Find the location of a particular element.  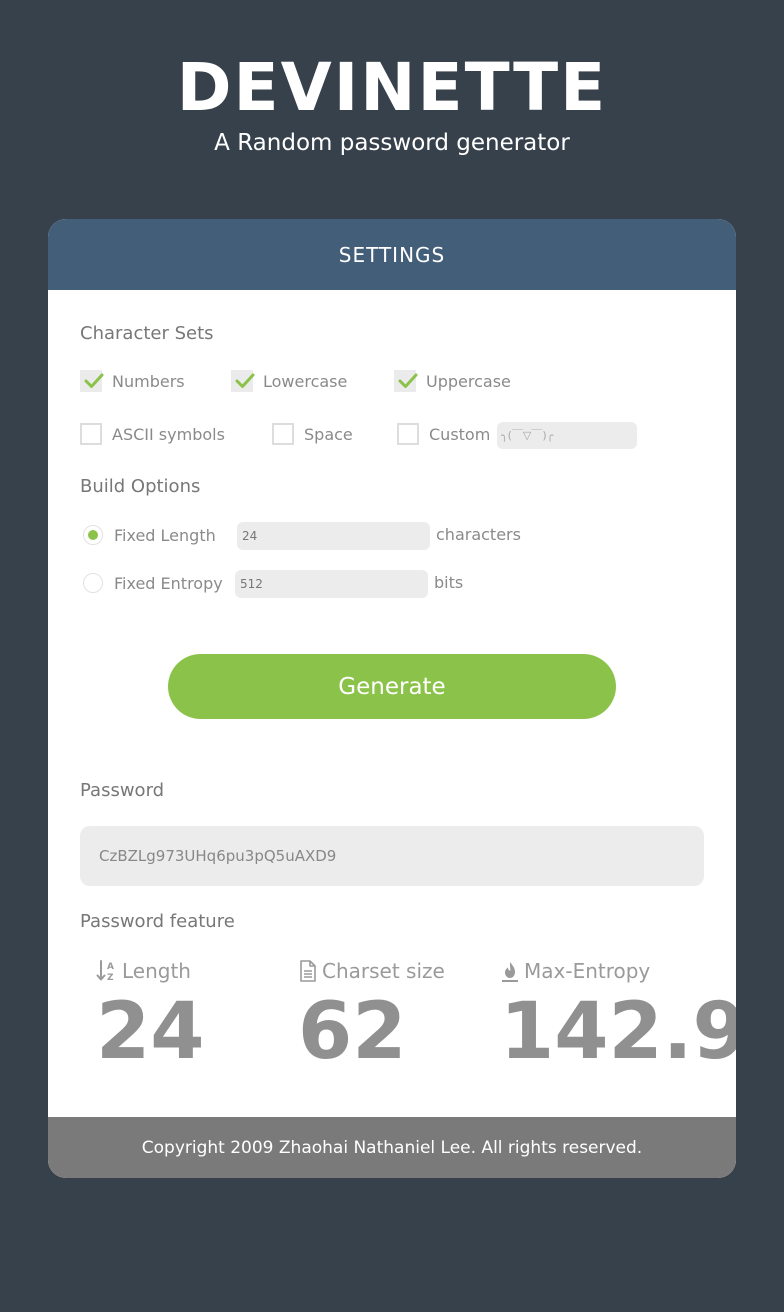

settings-header: SETTINGS is located at coordinates (392, 254).